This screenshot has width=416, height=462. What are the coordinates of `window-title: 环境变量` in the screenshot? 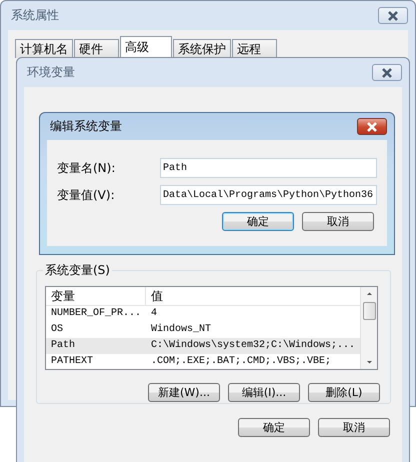 It's located at (51, 72).